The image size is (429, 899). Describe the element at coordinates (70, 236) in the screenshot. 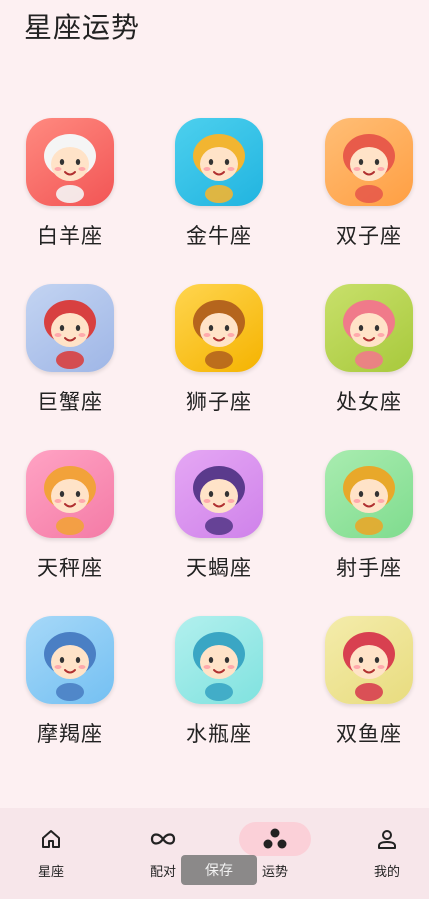

I see `sign-label: 白羊座` at that location.